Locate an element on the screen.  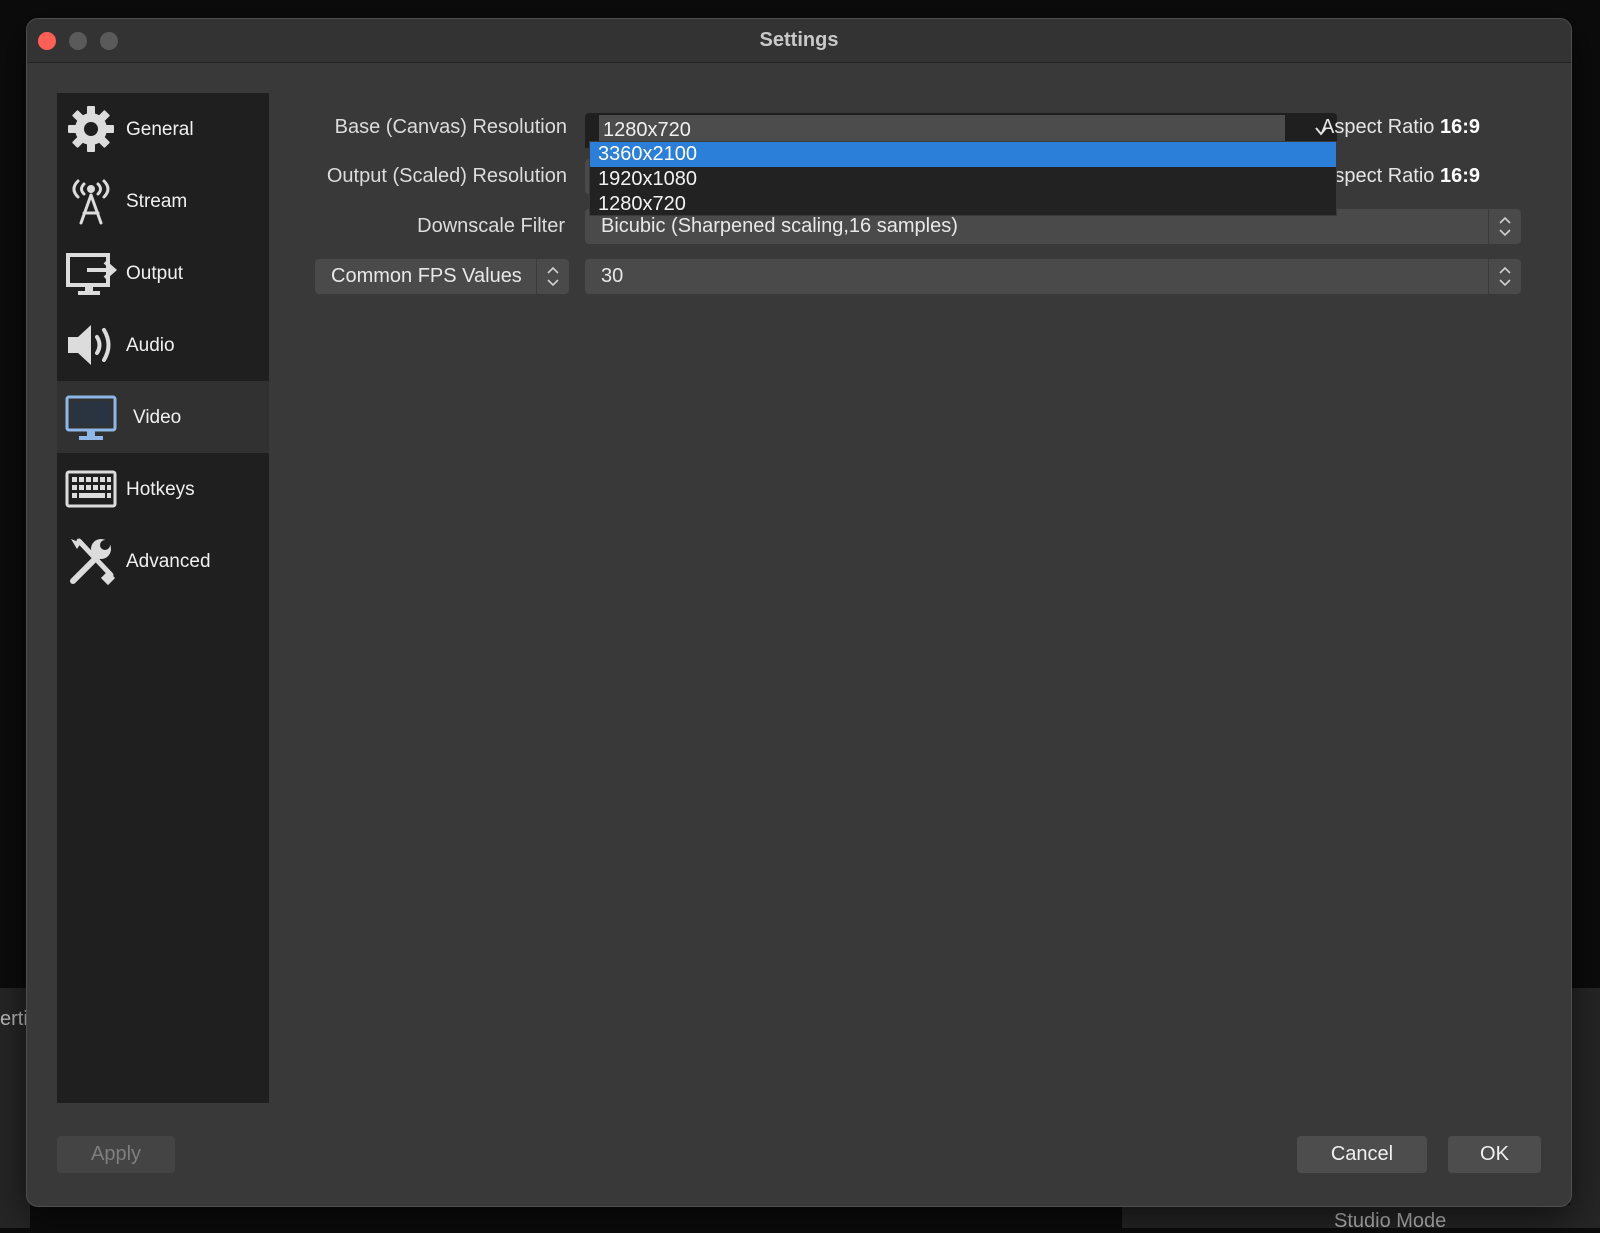
fps-value: 30 is located at coordinates (612, 276).